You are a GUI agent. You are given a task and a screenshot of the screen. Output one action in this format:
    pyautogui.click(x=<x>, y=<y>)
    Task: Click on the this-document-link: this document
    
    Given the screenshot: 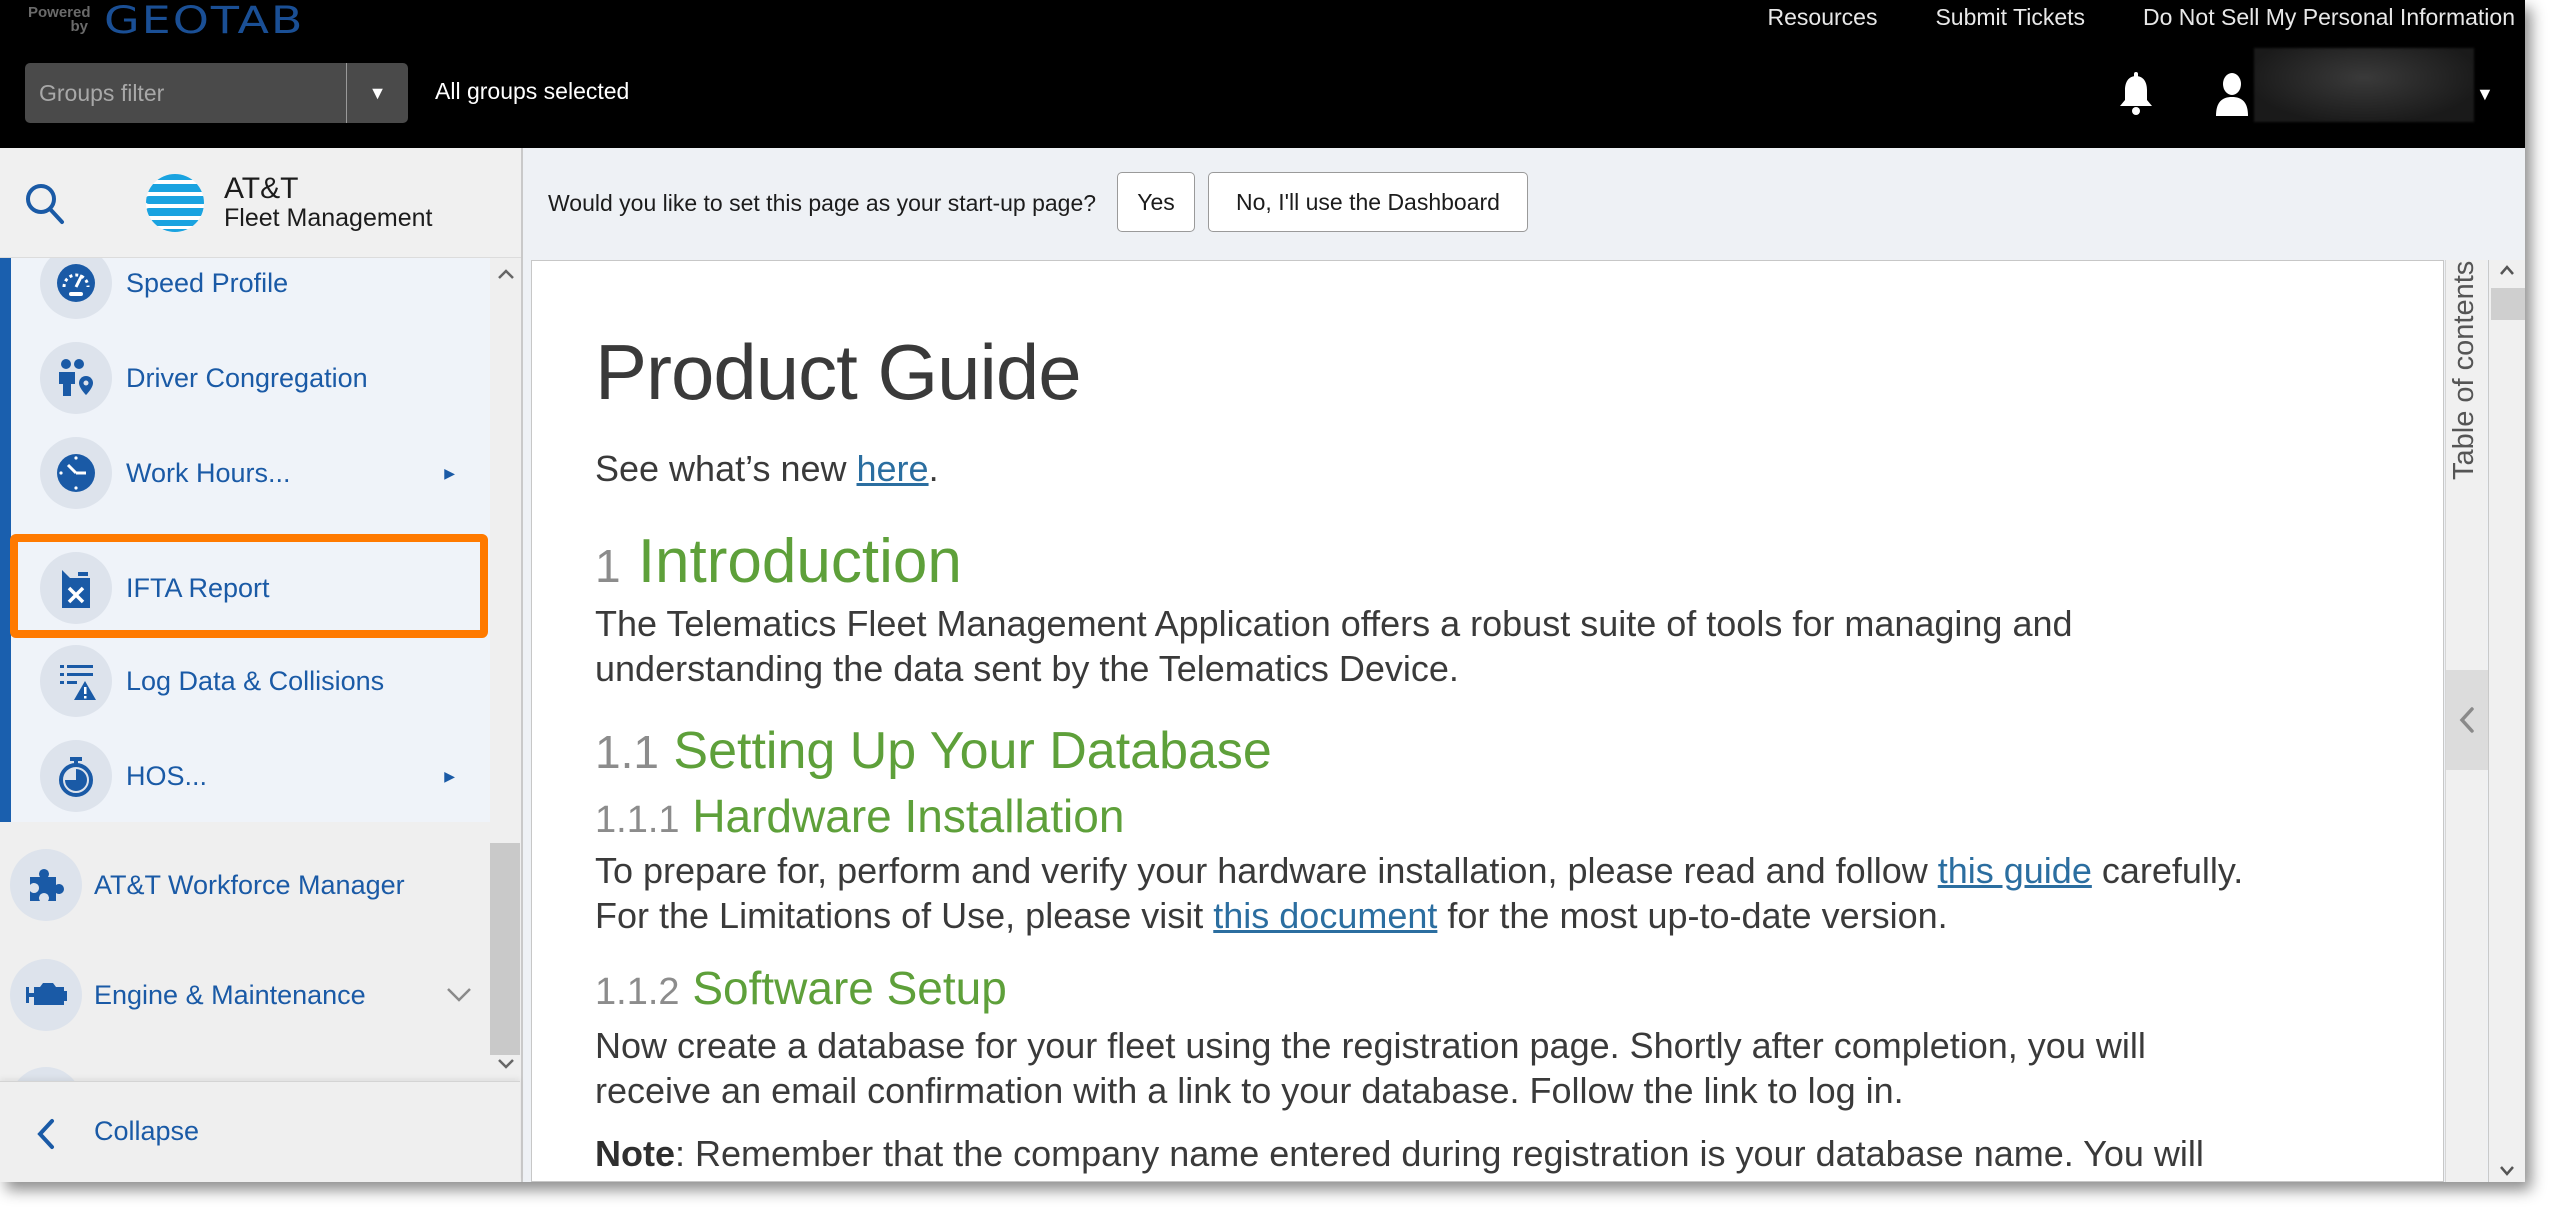 What is the action you would take?
    pyautogui.click(x=1325, y=915)
    